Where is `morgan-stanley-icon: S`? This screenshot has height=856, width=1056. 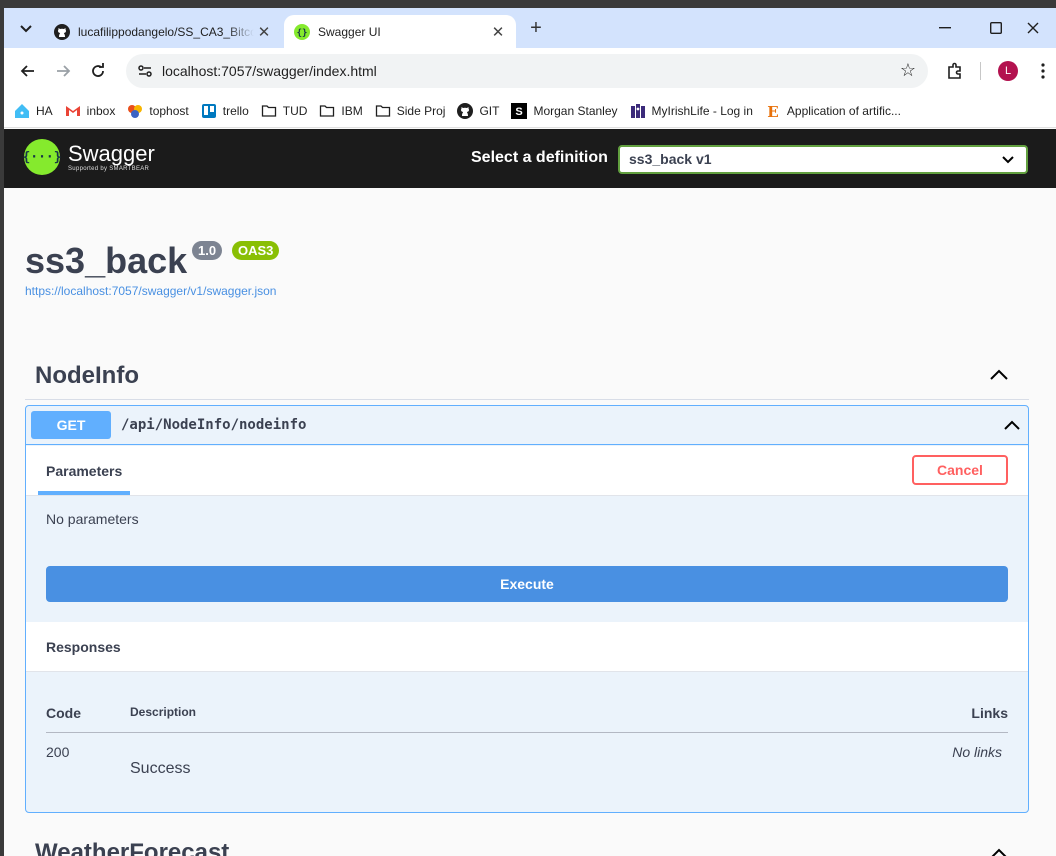 morgan-stanley-icon: S is located at coordinates (519, 110).